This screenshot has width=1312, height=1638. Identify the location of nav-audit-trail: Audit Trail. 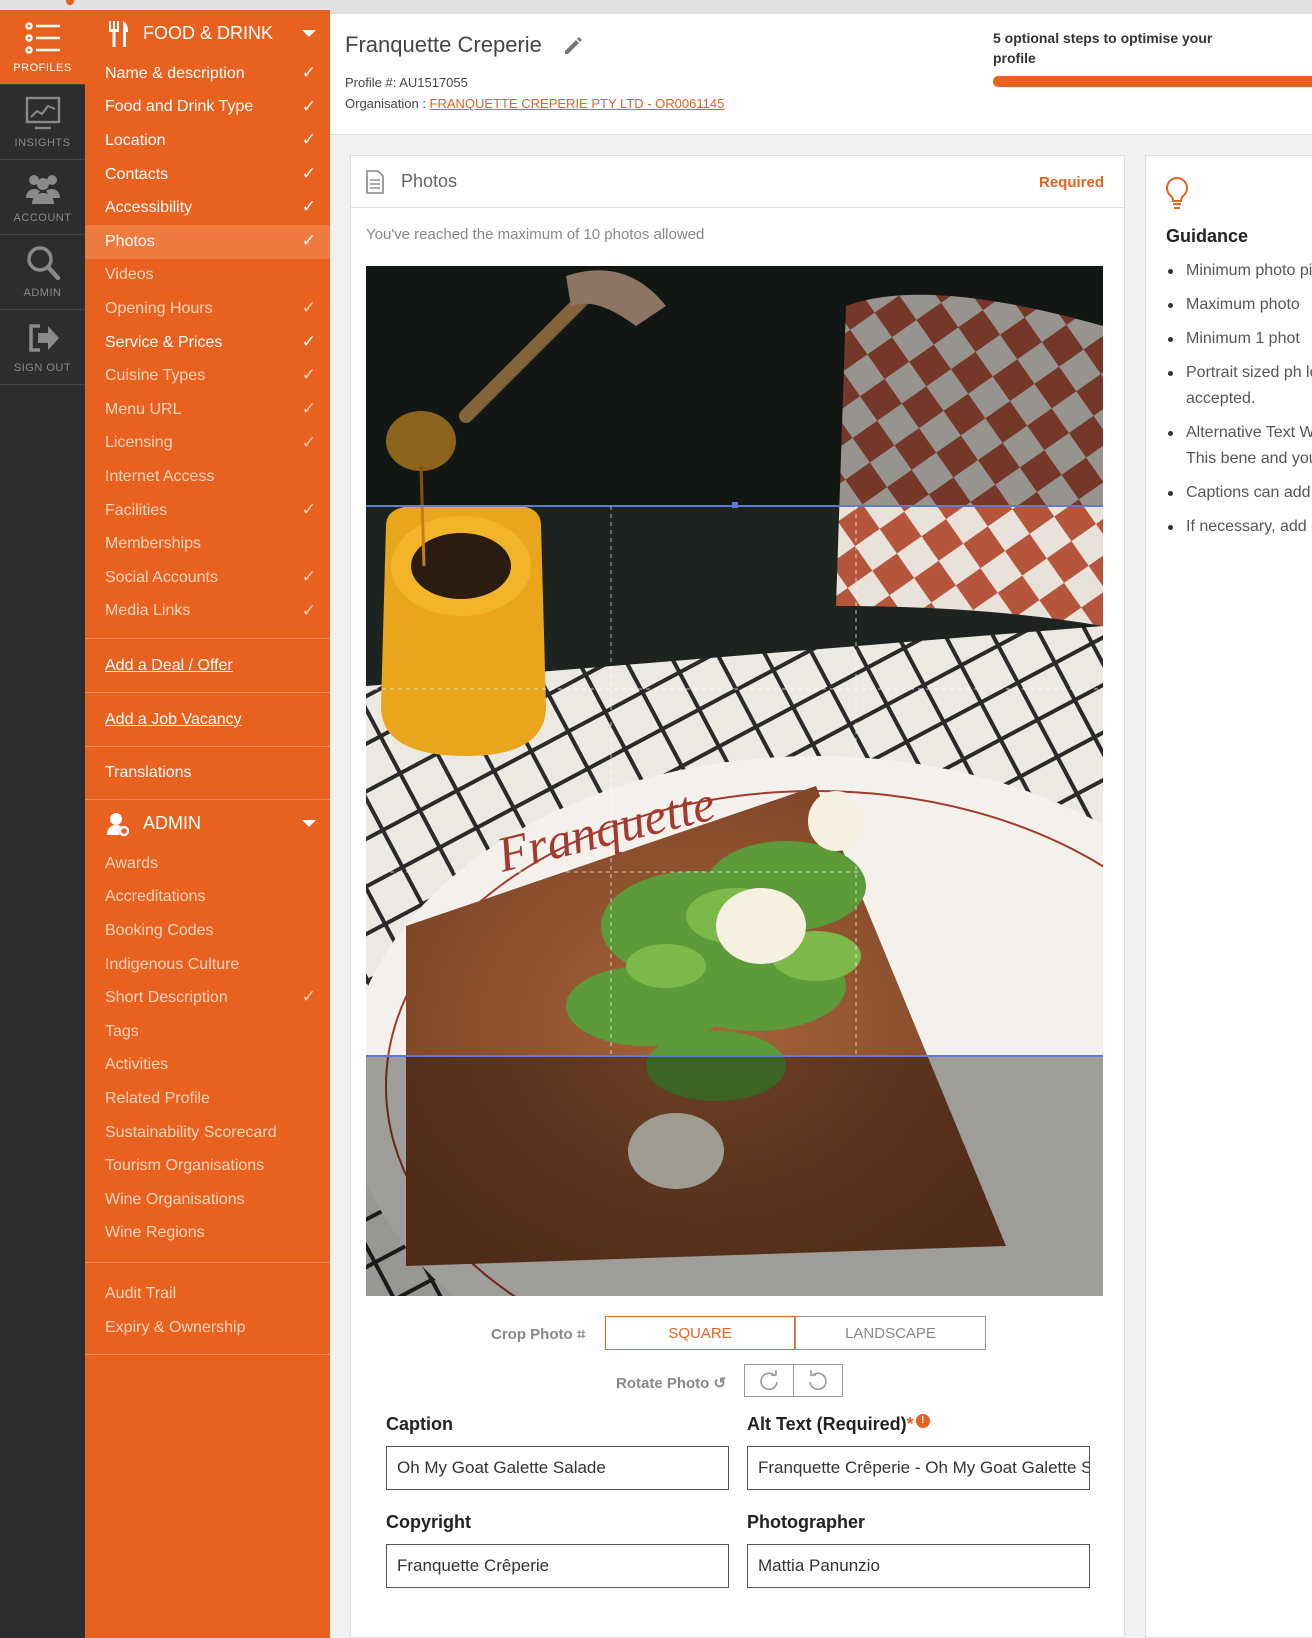
(207, 1294).